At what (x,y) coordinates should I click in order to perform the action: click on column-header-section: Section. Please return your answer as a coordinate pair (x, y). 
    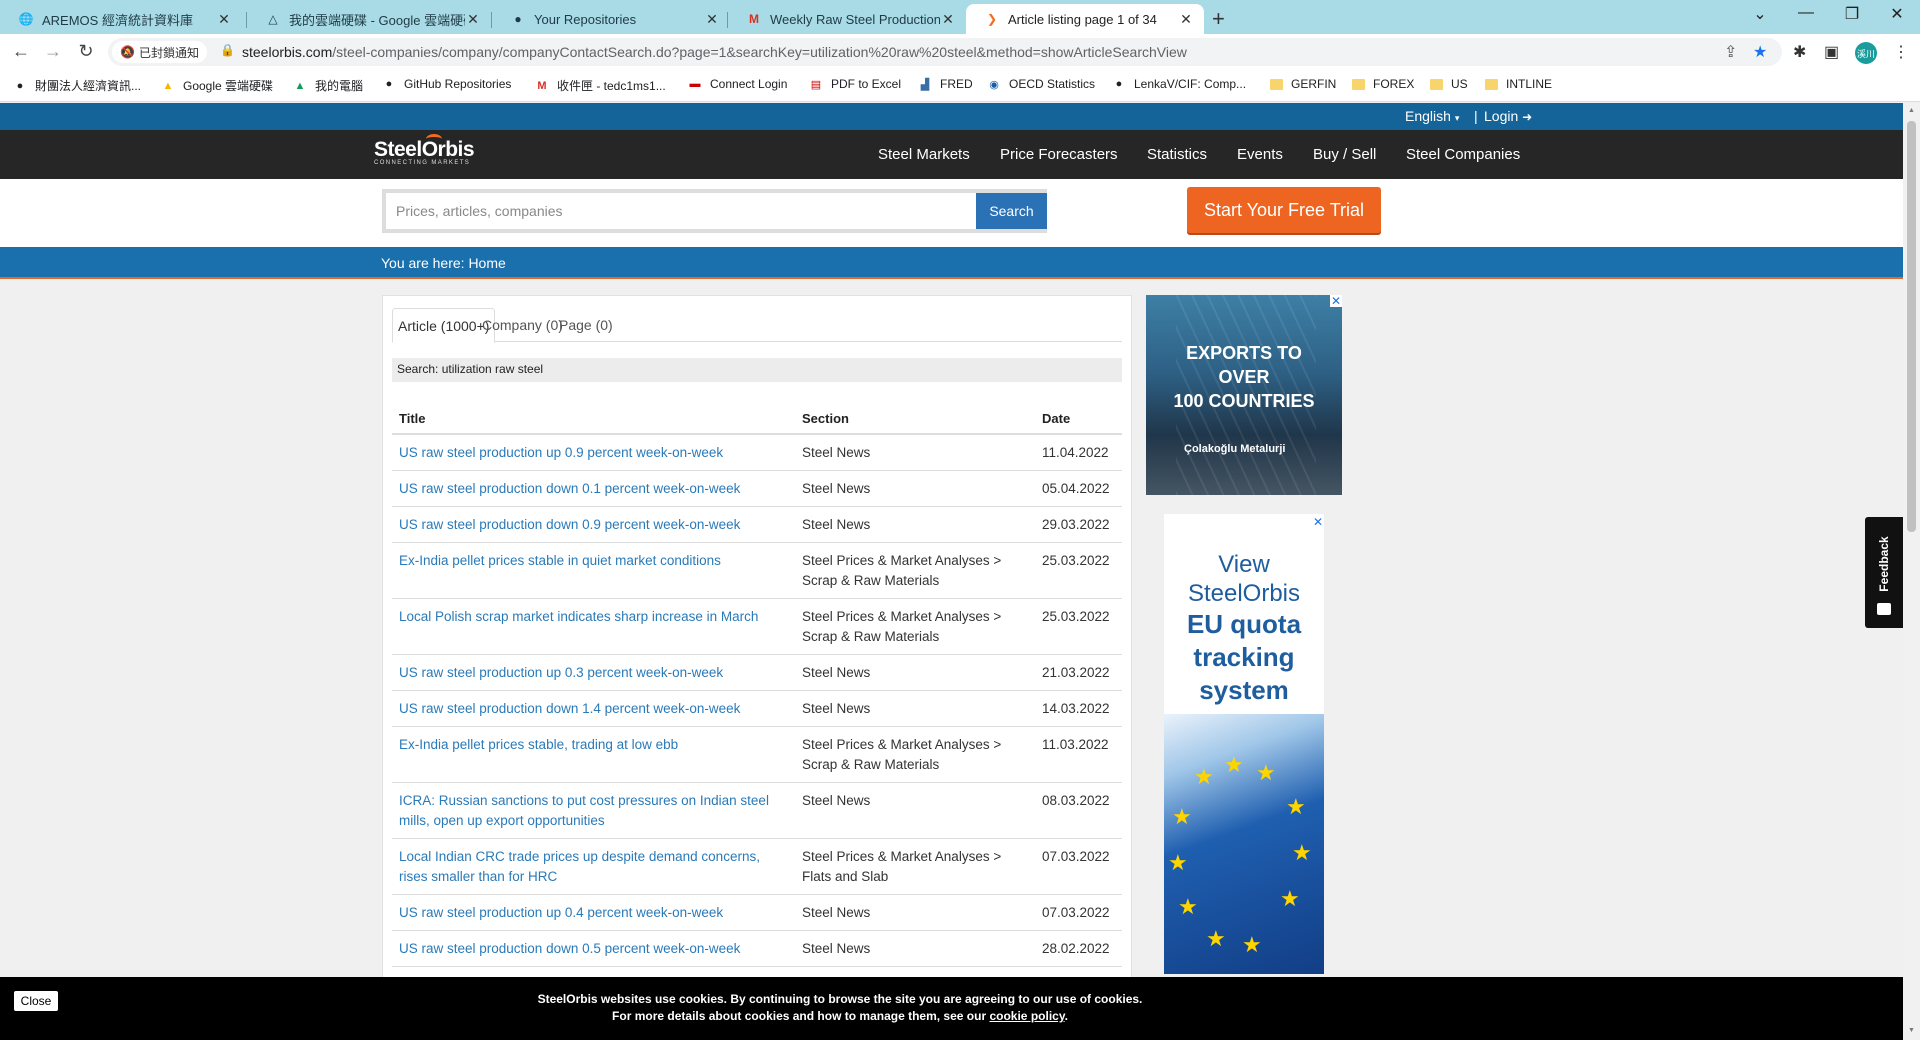
    Looking at the image, I should click on (915, 419).